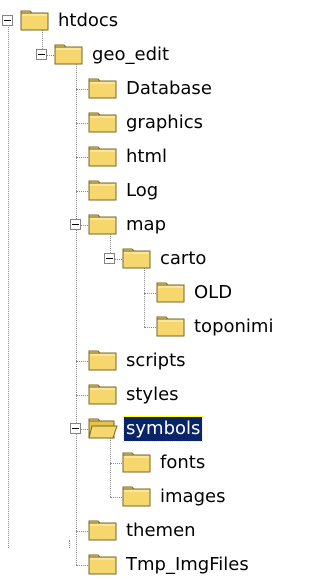 This screenshot has width=332, height=582. What do you see at coordinates (146, 225) in the screenshot?
I see `tree-node-label: map` at bounding box center [146, 225].